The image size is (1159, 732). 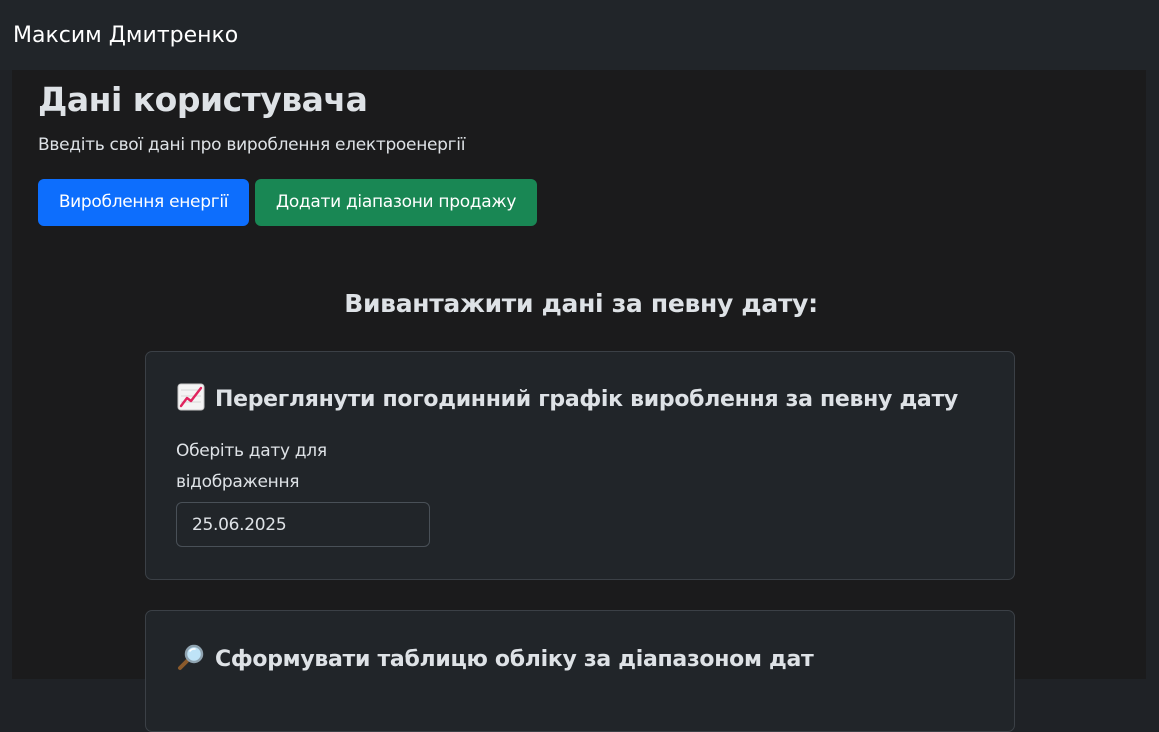 What do you see at coordinates (143, 202) in the screenshot?
I see `energy-production-button: Вироблення енергії` at bounding box center [143, 202].